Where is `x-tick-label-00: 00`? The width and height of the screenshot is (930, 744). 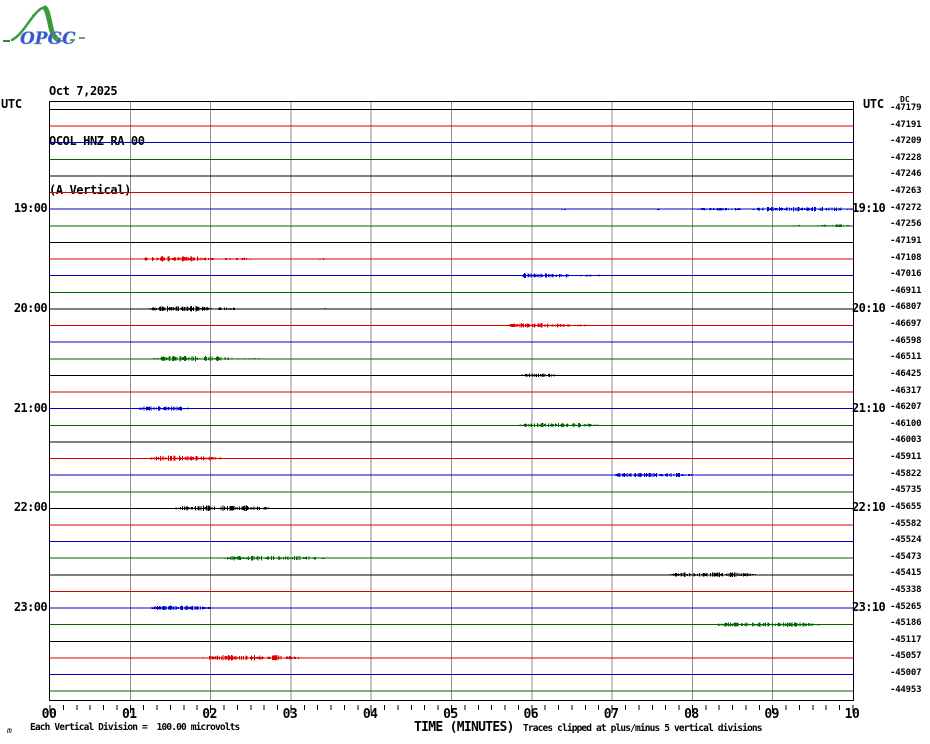 x-tick-label-00: 00 is located at coordinates (49, 714).